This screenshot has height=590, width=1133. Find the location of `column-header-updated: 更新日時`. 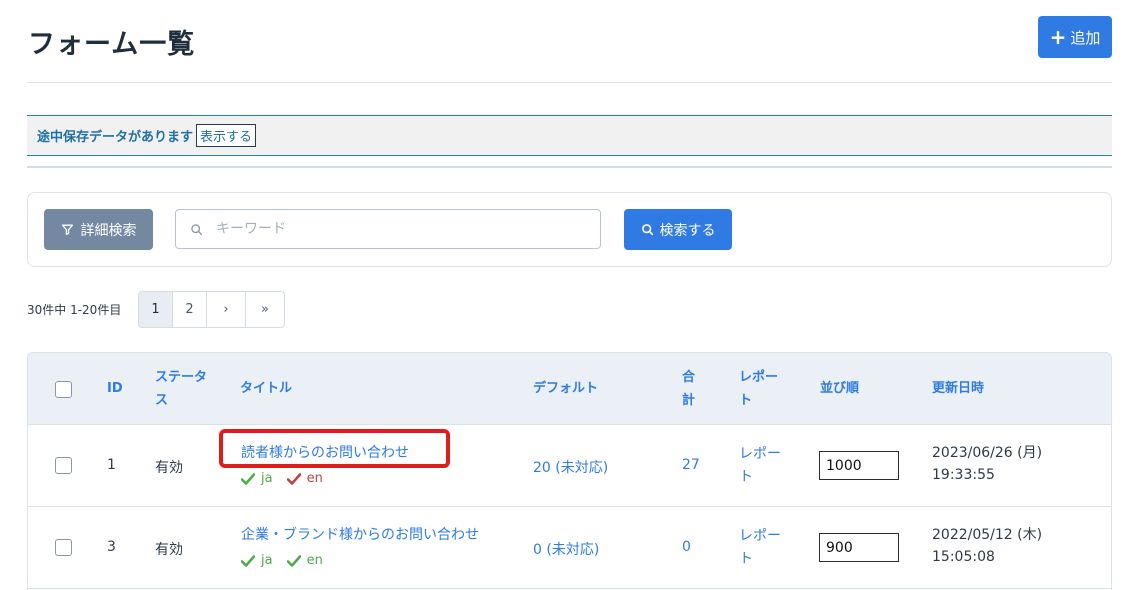

column-header-updated: 更新日時 is located at coordinates (958, 388).